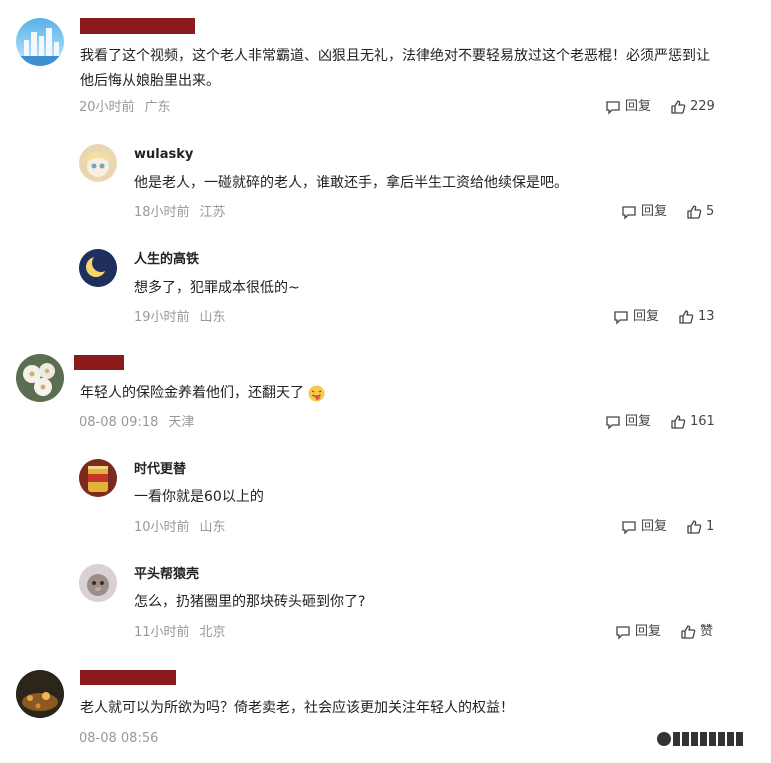  I want to click on reply-item: 人生的高铁 想多了，犯罪成本很低的~ 19小时前 山东 回复 13, so click(385, 292).